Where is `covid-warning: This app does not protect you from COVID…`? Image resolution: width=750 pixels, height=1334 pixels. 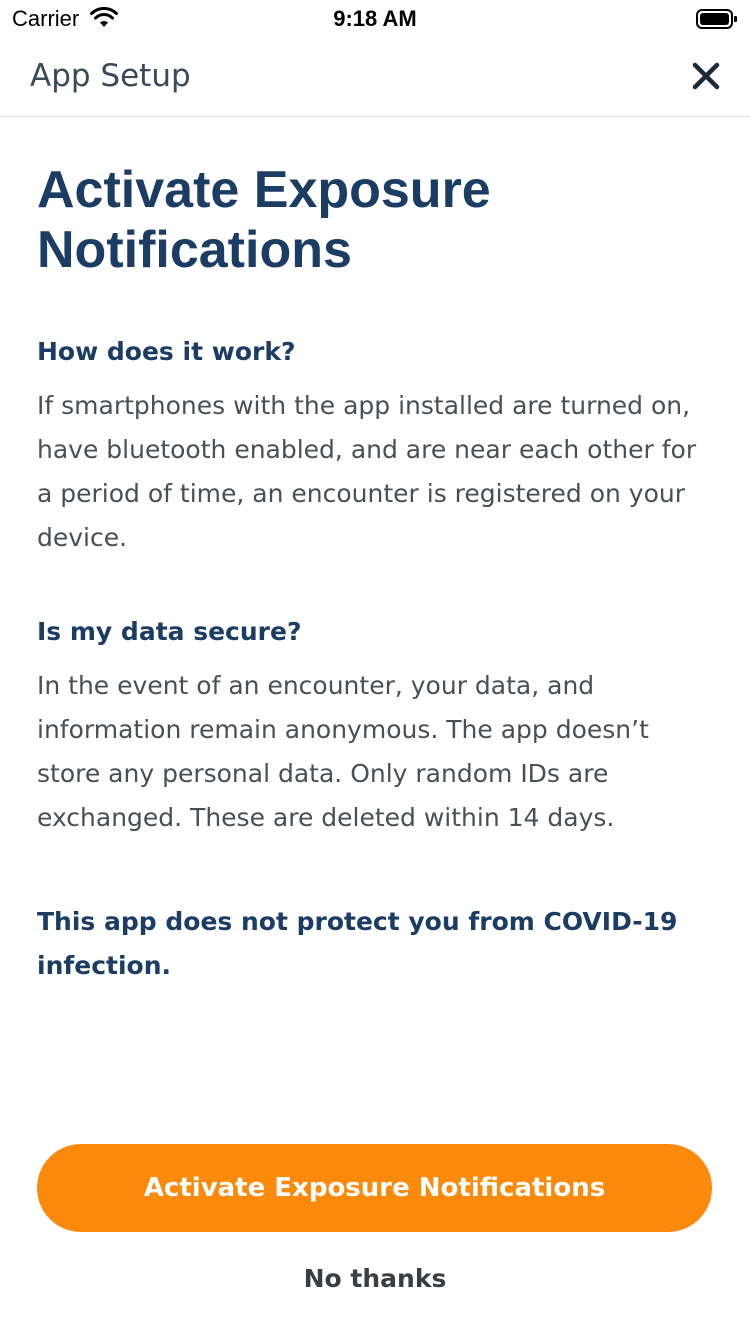 covid-warning: This app does not protect you from COVID… is located at coordinates (357, 943).